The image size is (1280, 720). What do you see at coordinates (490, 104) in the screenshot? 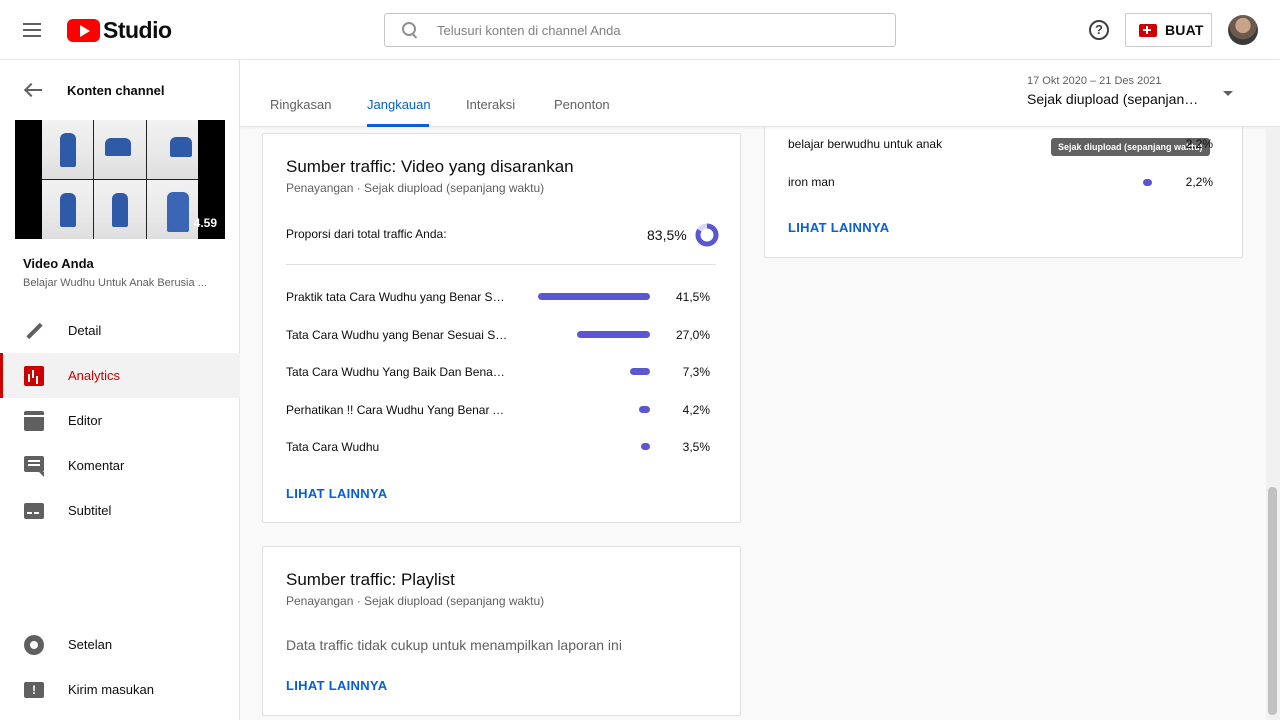
I see `tab-interaksi: Interaksi` at bounding box center [490, 104].